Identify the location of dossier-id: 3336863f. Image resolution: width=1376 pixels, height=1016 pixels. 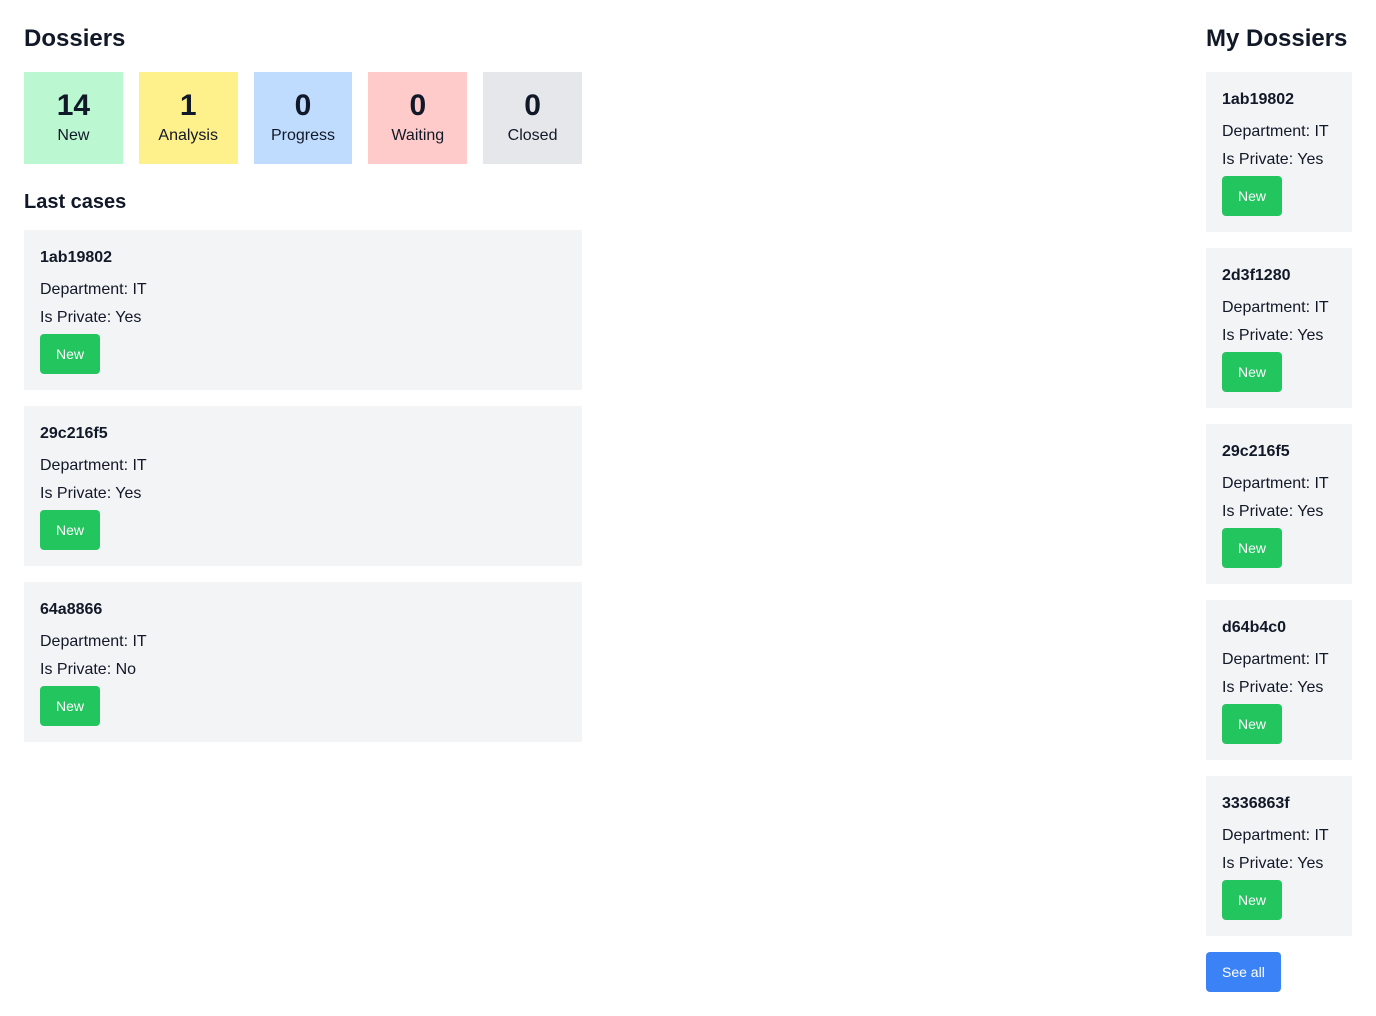
(1256, 803).